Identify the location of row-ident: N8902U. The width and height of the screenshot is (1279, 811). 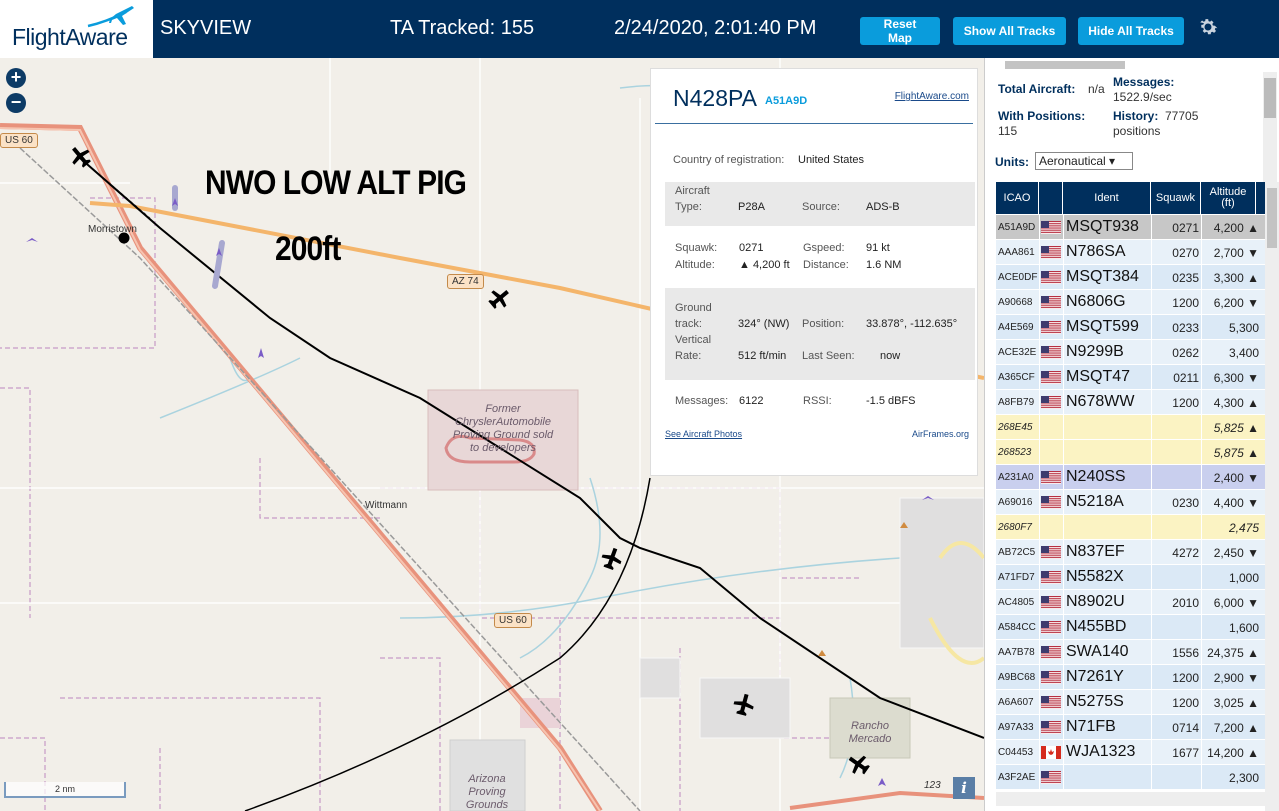
(1095, 601).